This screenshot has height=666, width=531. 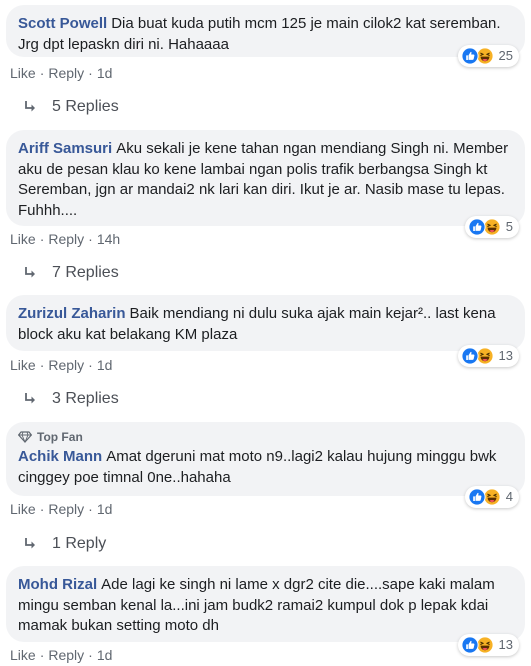 I want to click on view-replies-button: 5 Replies, so click(x=70, y=107).